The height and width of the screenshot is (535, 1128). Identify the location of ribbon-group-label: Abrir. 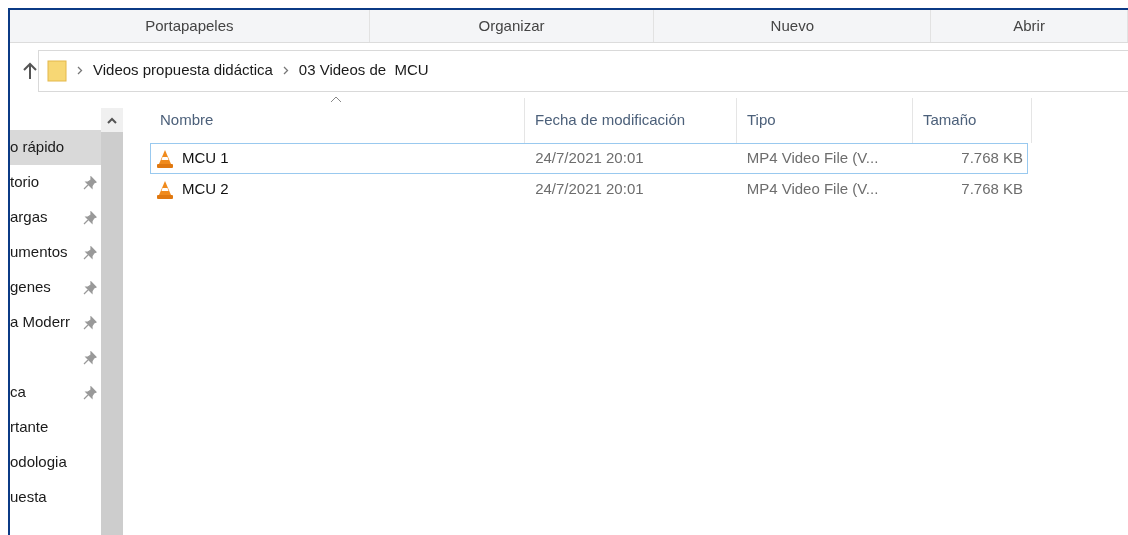
(1029, 25).